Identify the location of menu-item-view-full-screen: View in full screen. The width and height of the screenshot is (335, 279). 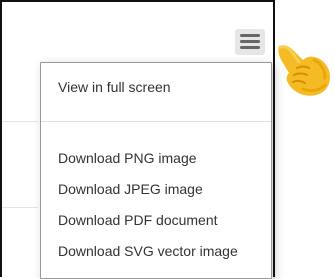
(114, 87).